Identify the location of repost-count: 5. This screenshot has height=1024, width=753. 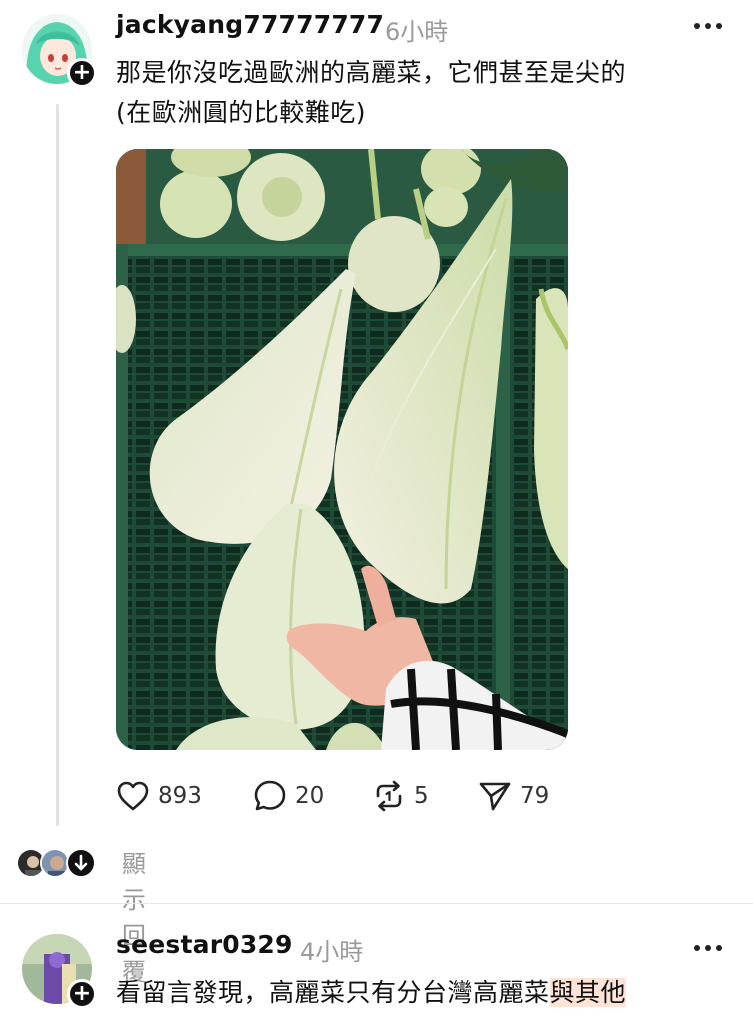
(421, 796).